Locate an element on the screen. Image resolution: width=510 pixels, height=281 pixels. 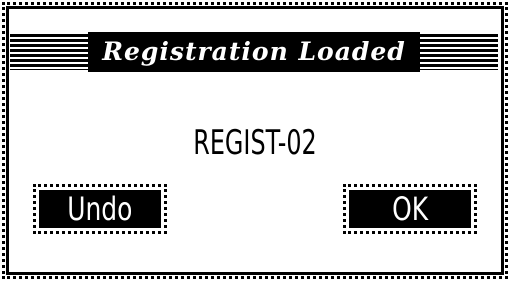
ok-button-label: OK is located at coordinates (409, 209).